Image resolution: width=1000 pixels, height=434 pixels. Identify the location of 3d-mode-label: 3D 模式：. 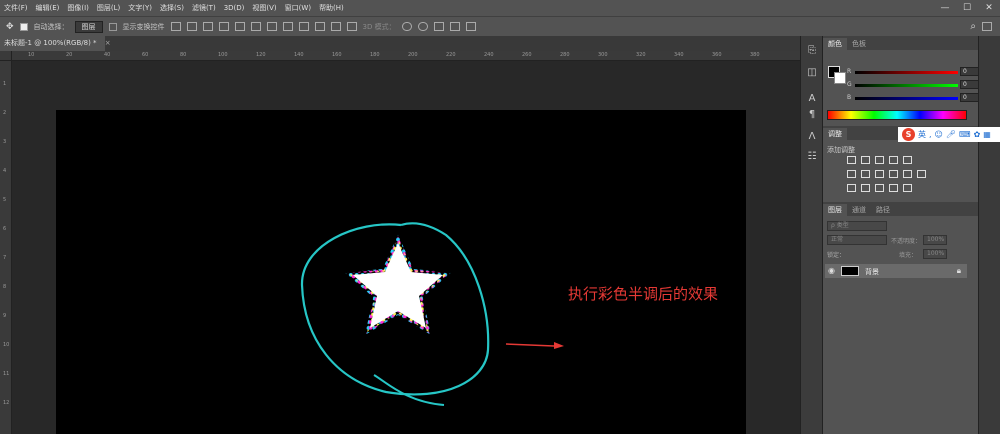
(379, 26).